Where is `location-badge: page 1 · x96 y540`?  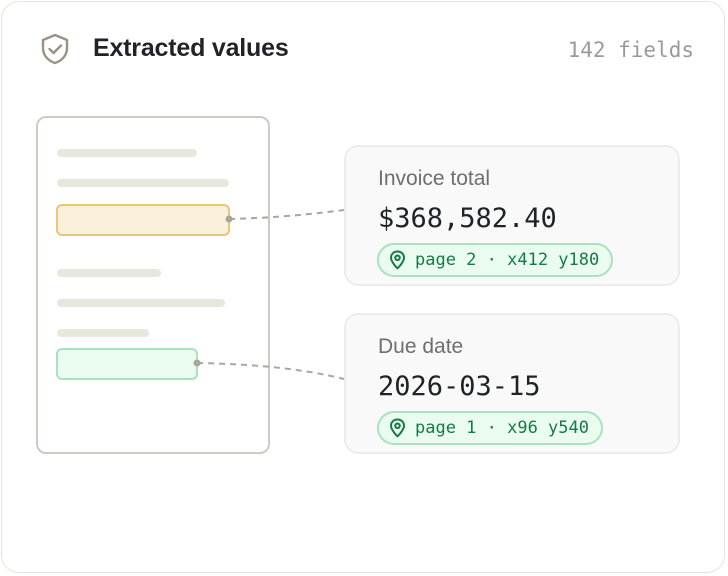
location-badge: page 1 · x96 y540 is located at coordinates (490, 428).